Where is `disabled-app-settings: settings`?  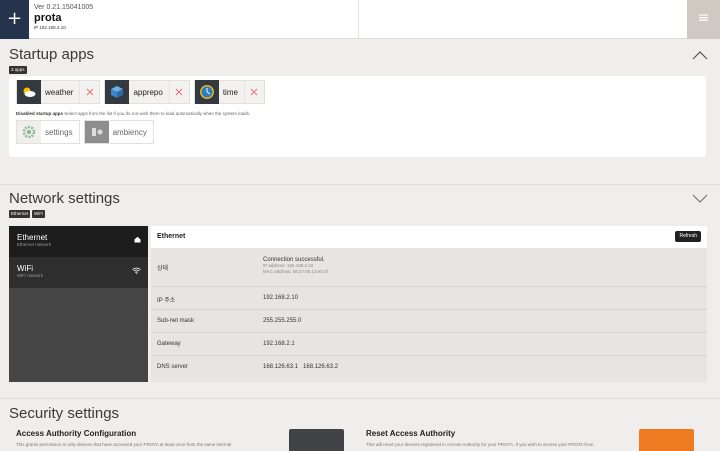
disabled-app-settings: settings is located at coordinates (48, 132).